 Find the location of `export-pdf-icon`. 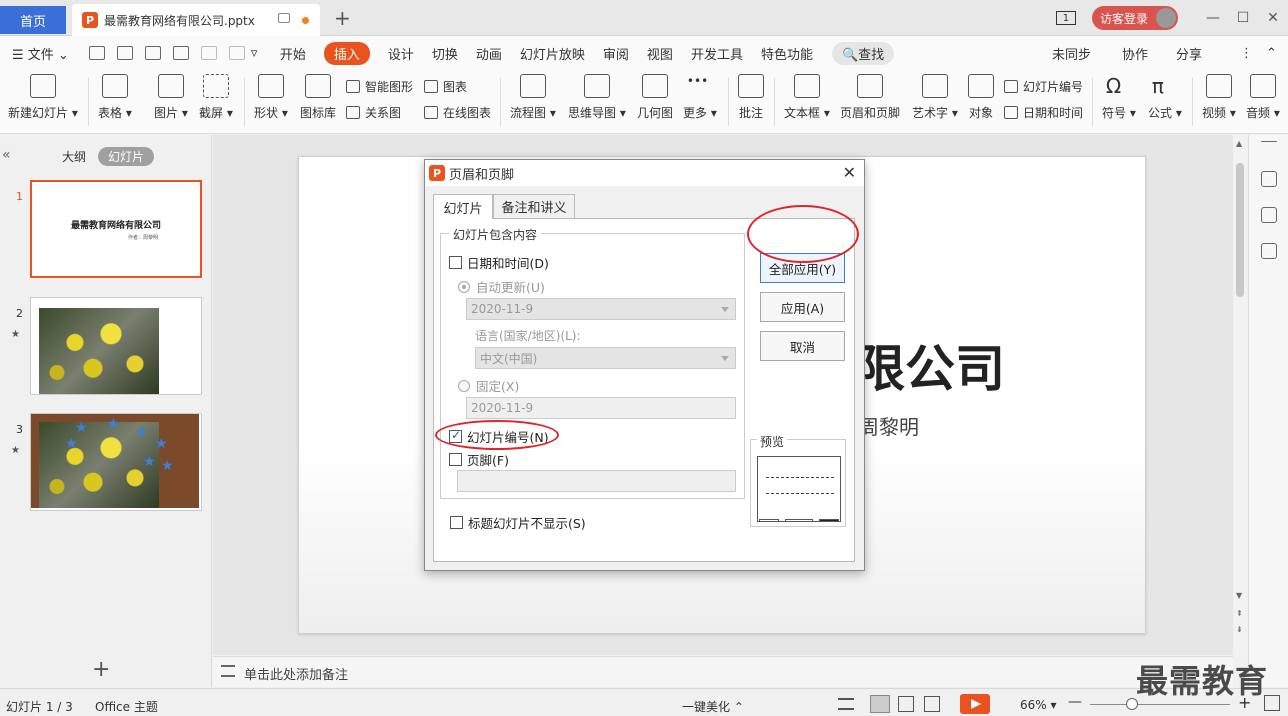

export-pdf-icon is located at coordinates (124, 53).